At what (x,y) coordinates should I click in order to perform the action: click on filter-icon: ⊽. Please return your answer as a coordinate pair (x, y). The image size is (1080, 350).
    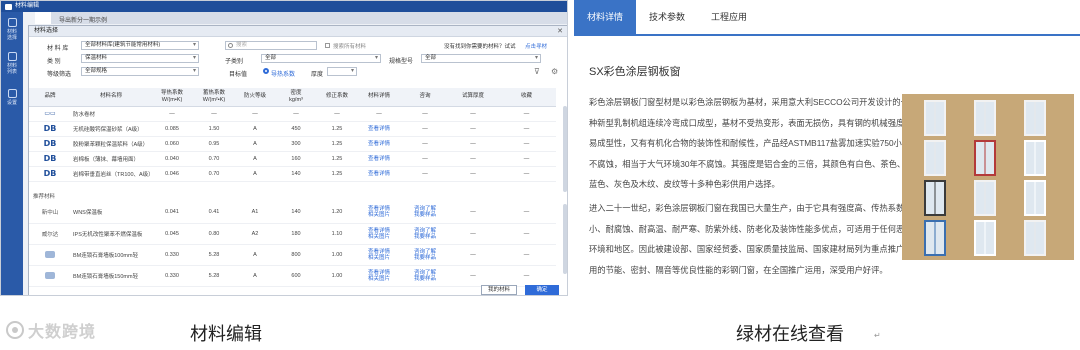
    Looking at the image, I should click on (537, 71).